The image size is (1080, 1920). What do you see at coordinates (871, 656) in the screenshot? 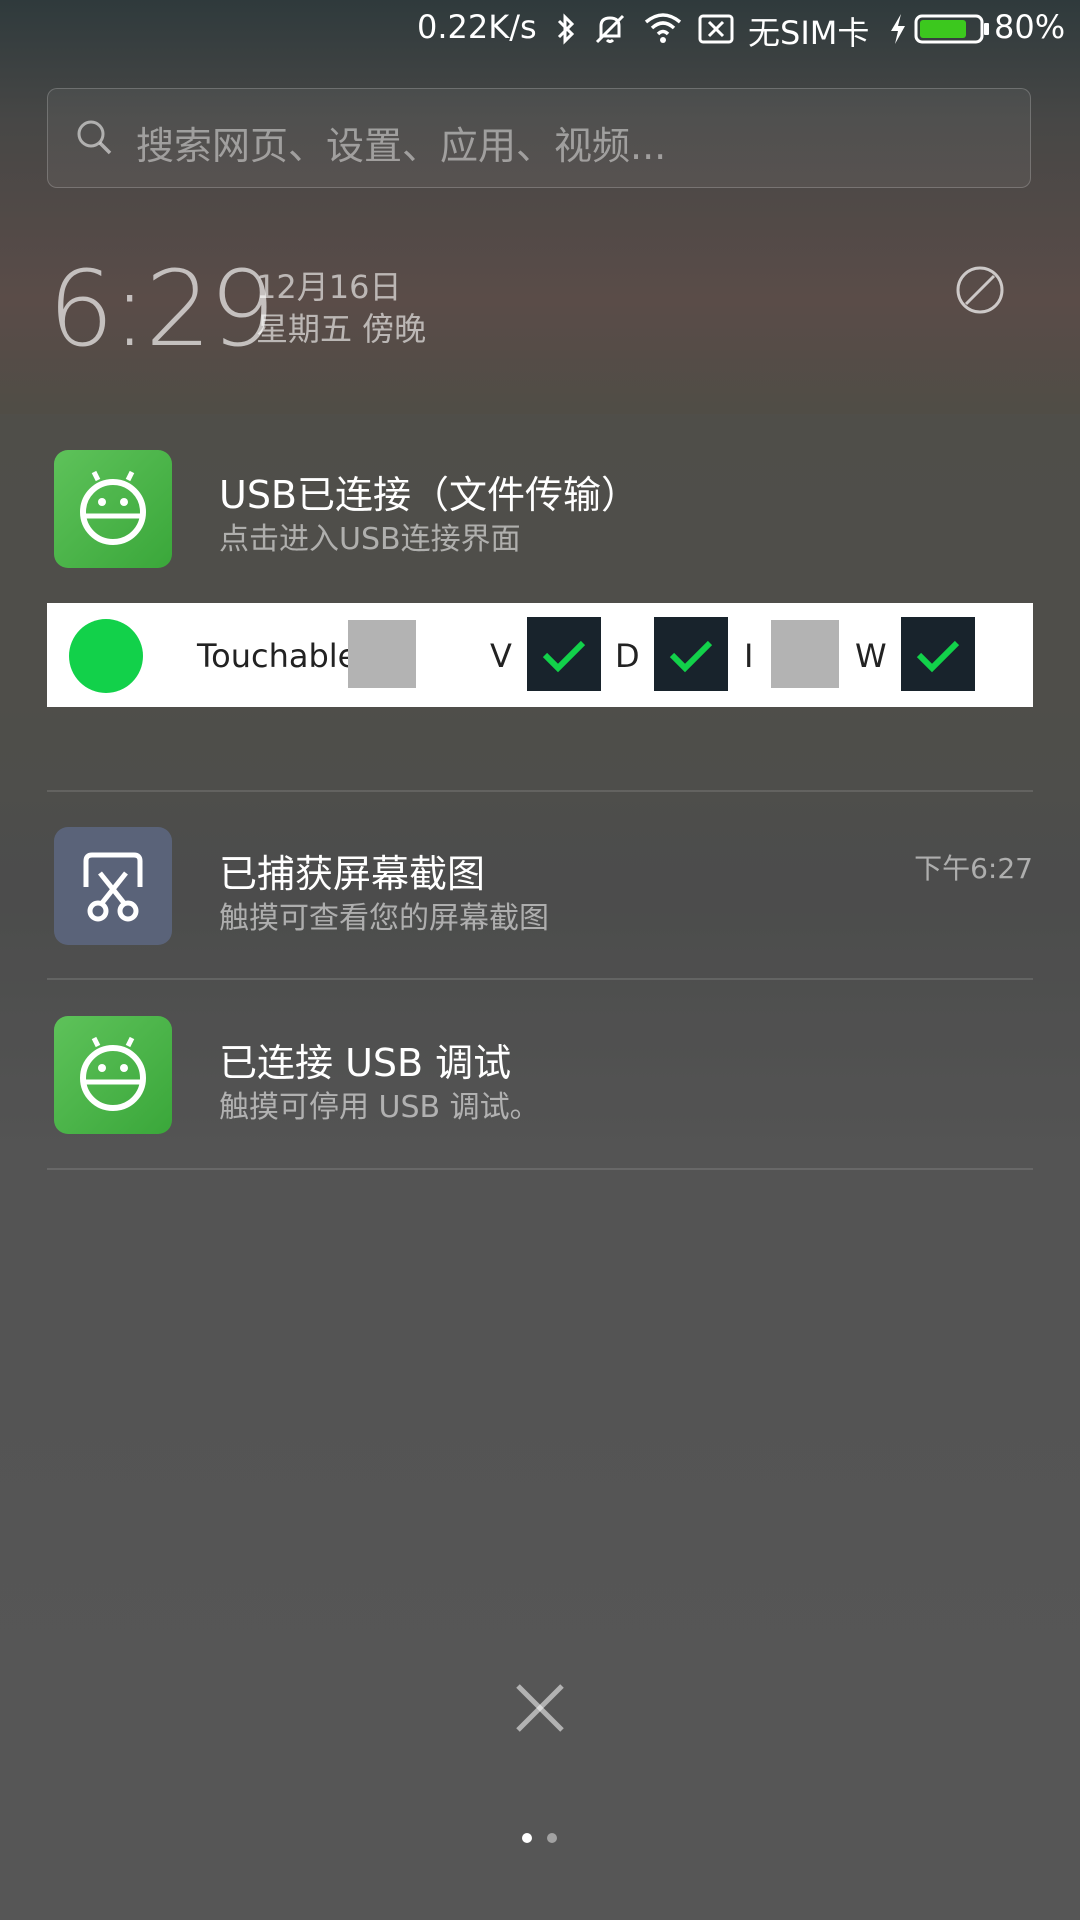
I see `toggle-label-w: W` at bounding box center [871, 656].